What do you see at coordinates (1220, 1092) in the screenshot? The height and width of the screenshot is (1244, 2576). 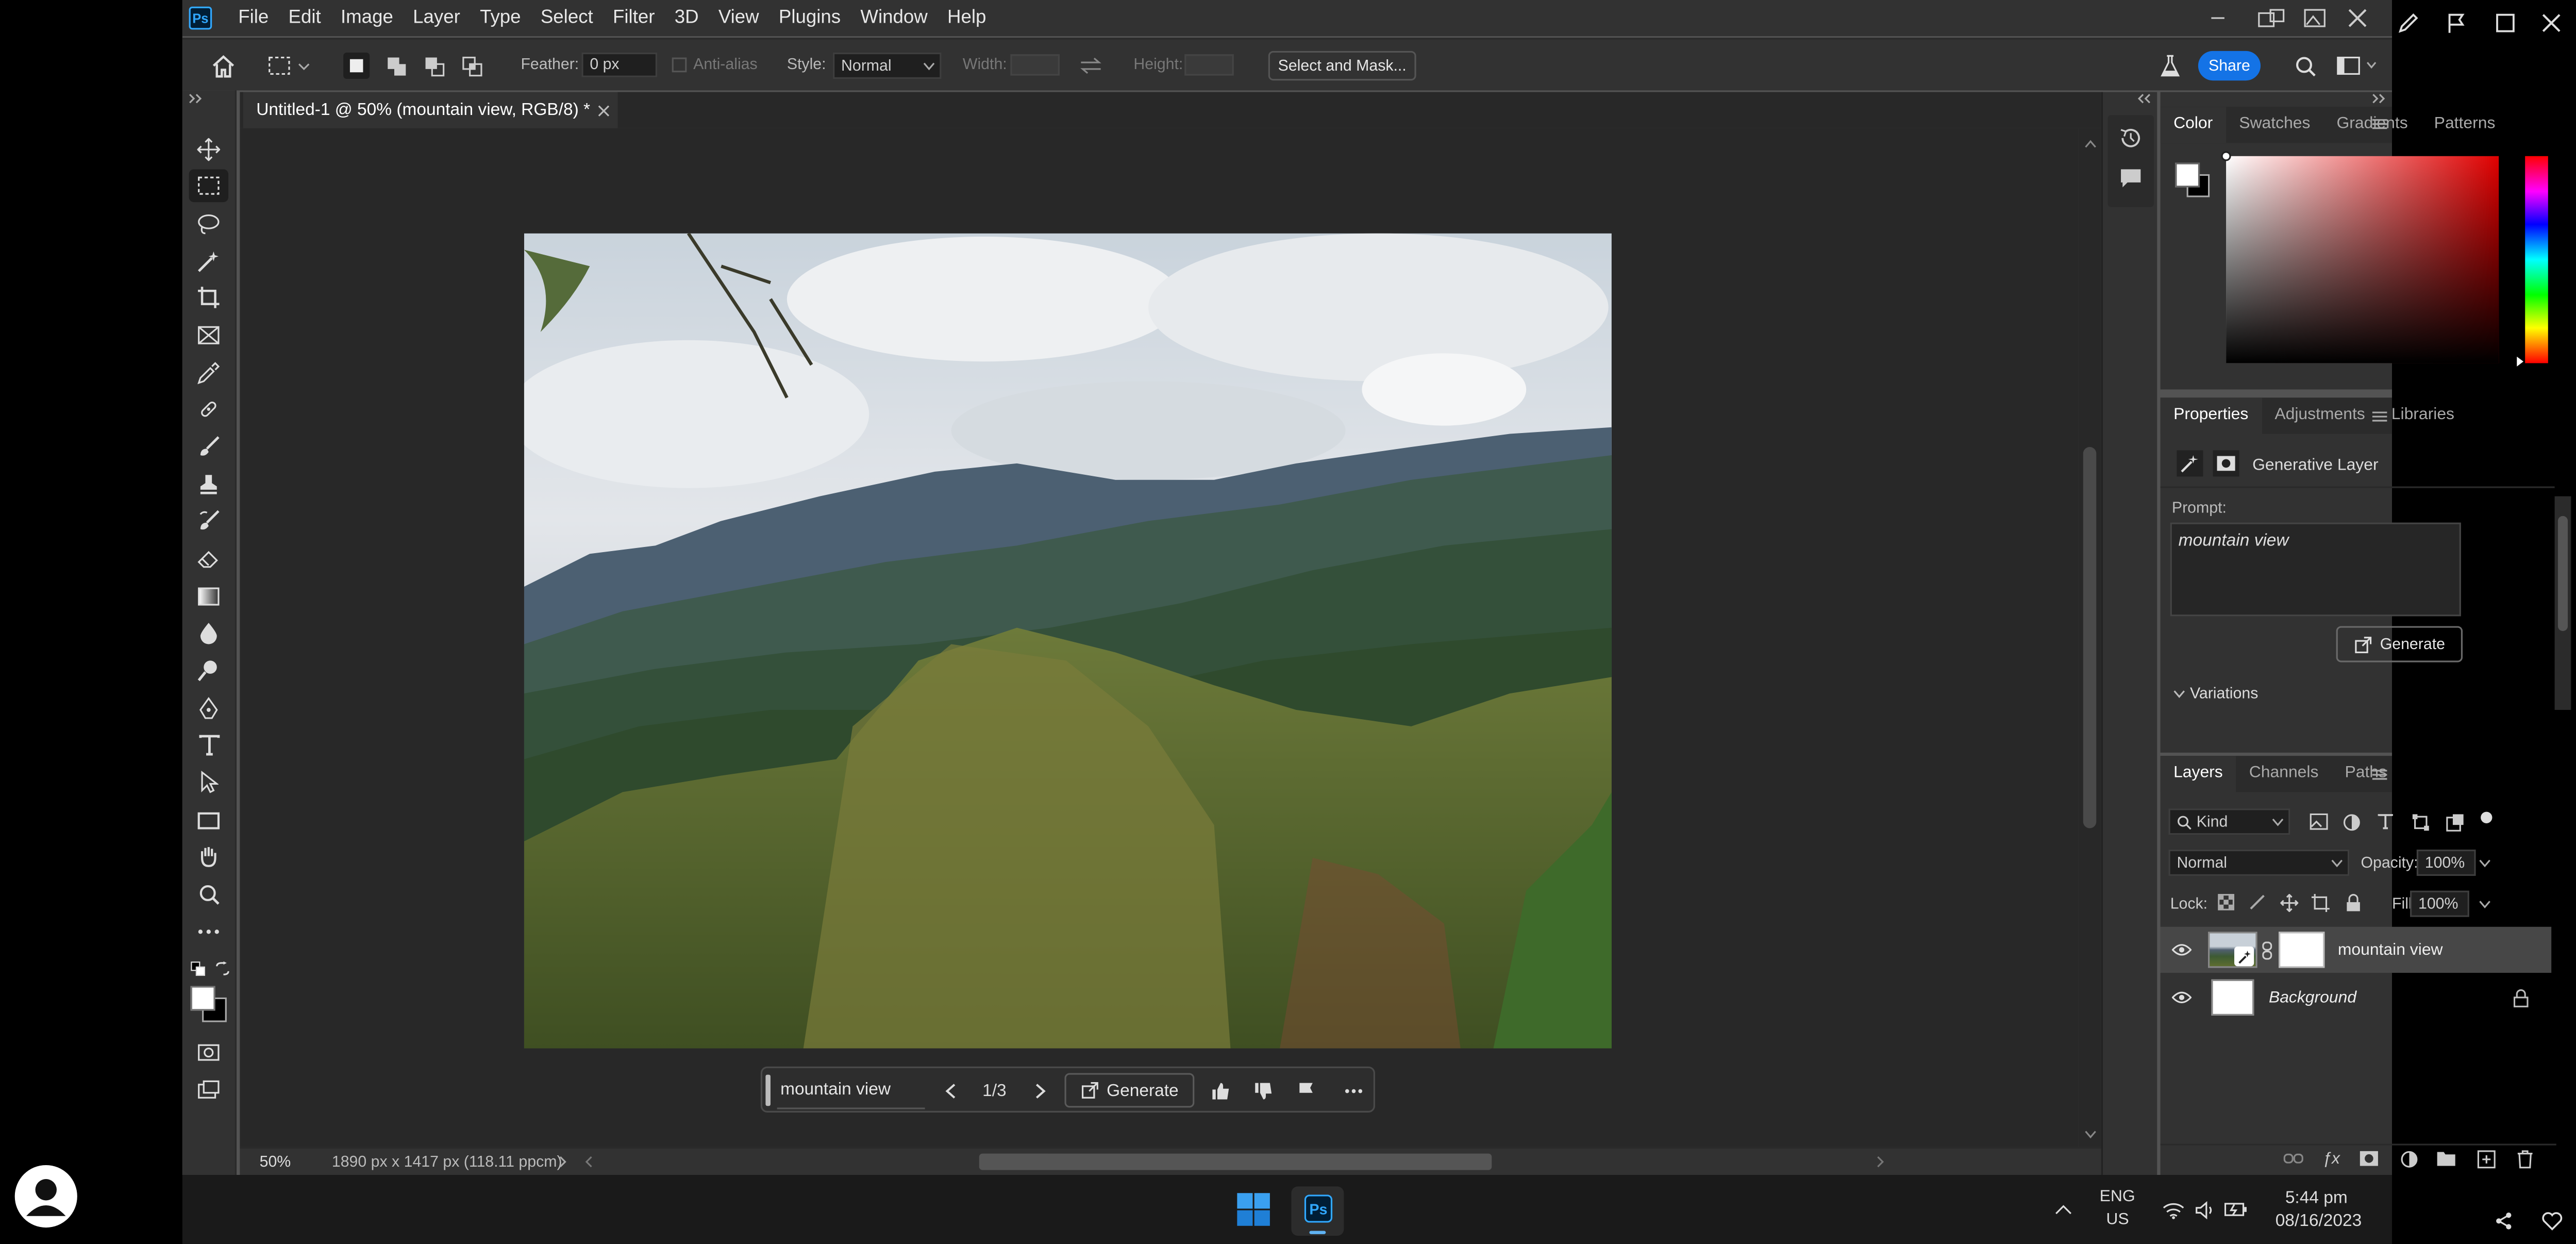 I see `thumbs-up-icon` at bounding box center [1220, 1092].